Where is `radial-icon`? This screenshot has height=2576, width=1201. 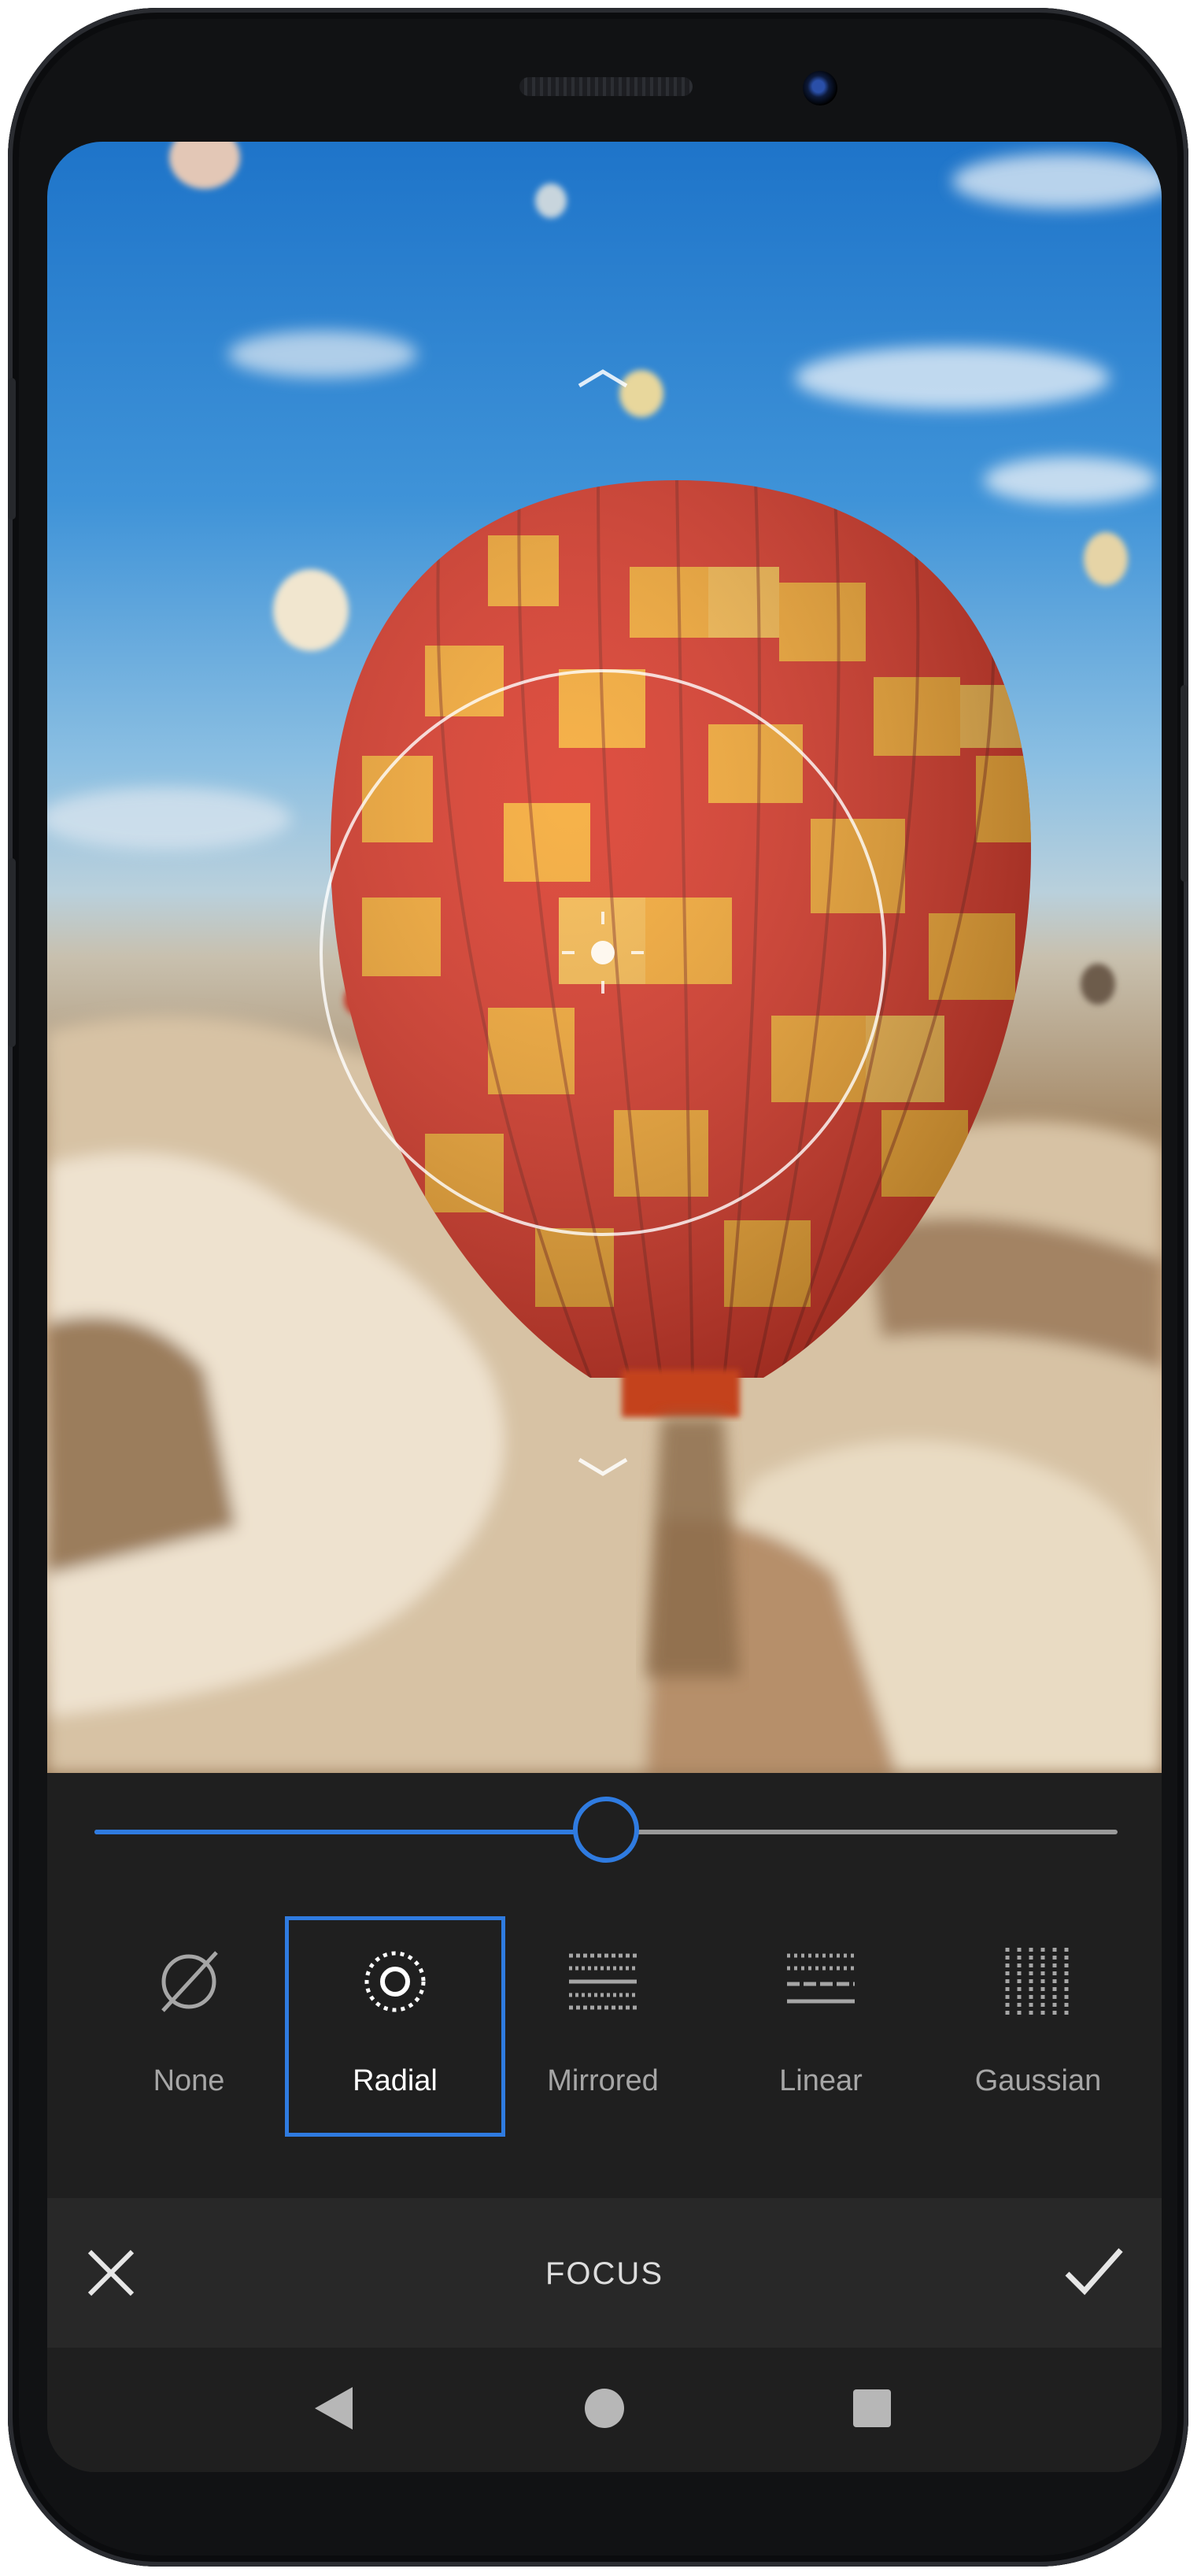
radial-icon is located at coordinates (395, 1981).